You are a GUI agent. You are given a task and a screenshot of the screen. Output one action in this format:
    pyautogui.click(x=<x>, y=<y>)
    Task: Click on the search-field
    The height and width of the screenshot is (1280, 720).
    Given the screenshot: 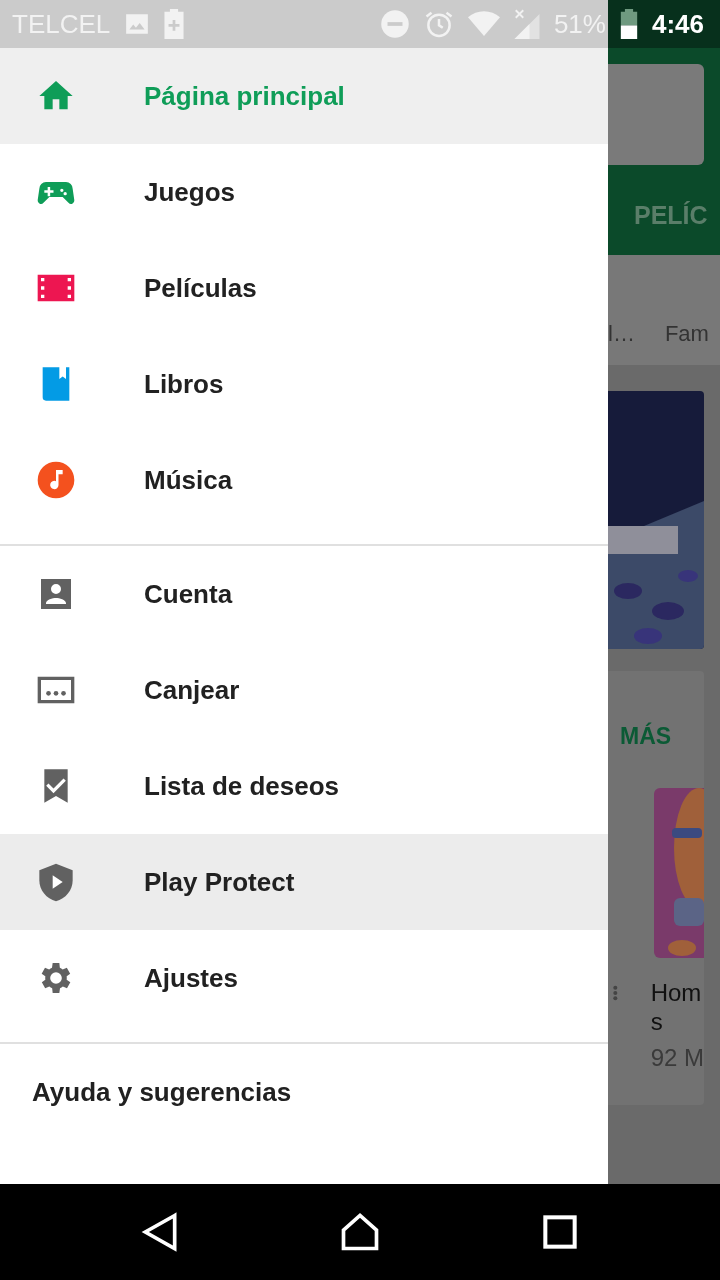 What is the action you would take?
    pyautogui.click(x=656, y=114)
    